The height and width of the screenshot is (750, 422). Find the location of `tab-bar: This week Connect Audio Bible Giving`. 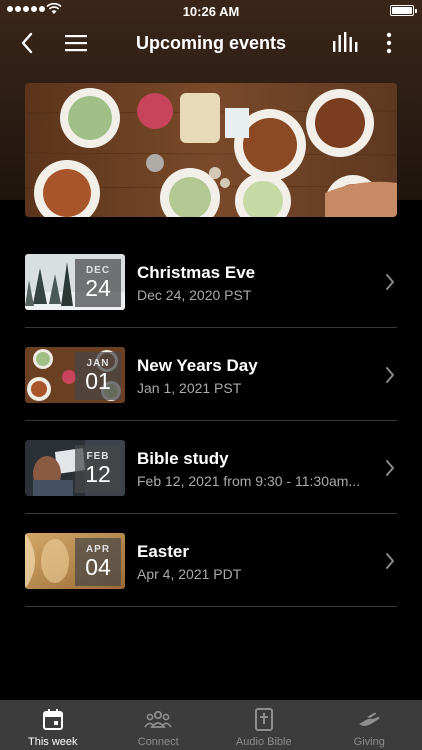

tab-bar: This week Connect Audio Bible Giving is located at coordinates (211, 725).